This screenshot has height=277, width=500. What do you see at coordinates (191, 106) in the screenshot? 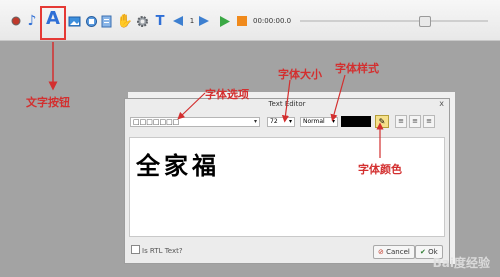
I see `arrow-font-option` at bounding box center [191, 106].